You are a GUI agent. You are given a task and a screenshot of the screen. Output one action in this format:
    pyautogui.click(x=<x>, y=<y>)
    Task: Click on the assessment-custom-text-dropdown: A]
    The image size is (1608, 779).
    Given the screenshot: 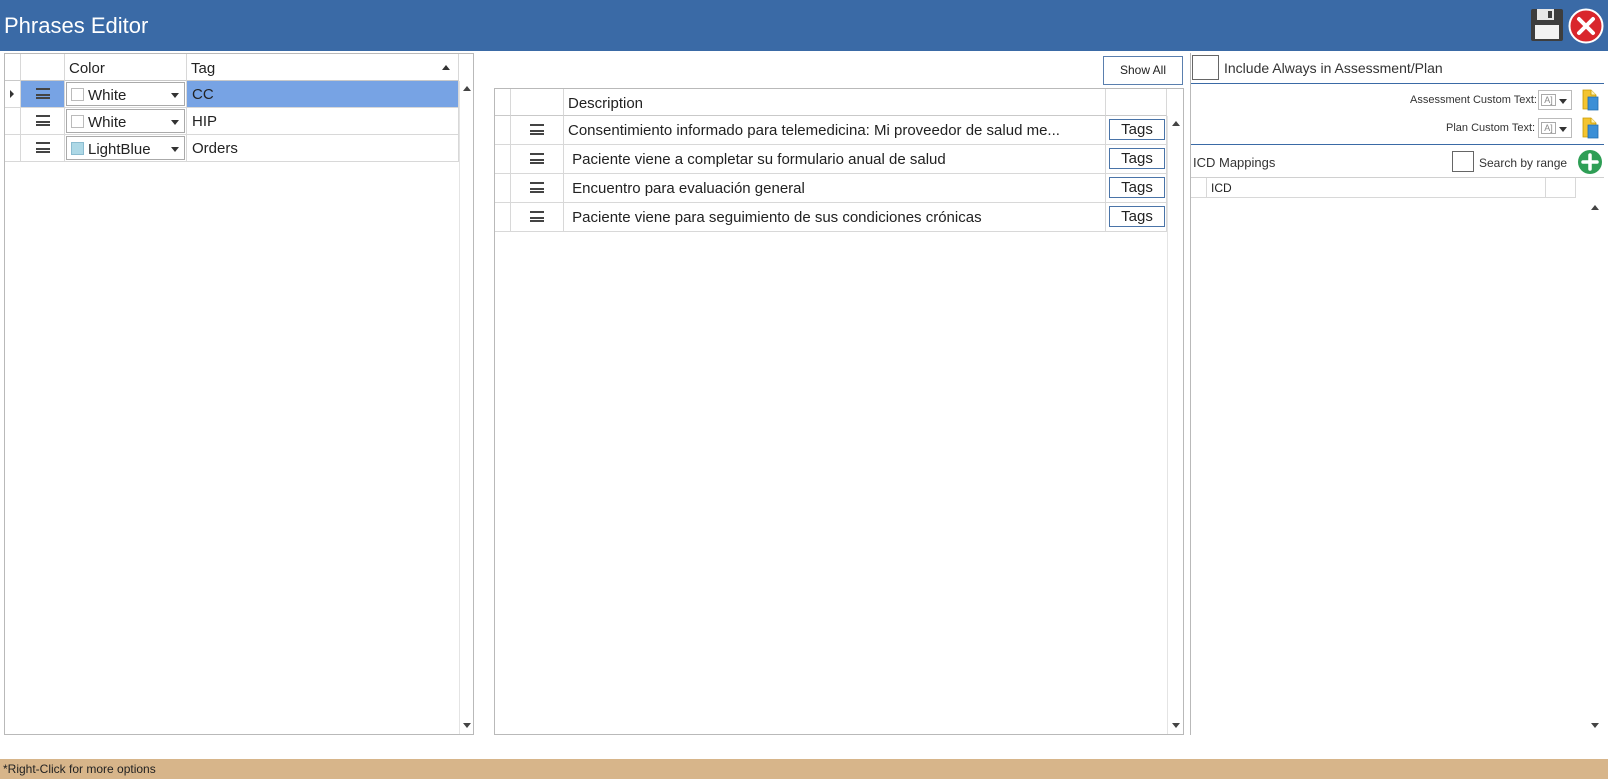 What is the action you would take?
    pyautogui.click(x=1555, y=100)
    